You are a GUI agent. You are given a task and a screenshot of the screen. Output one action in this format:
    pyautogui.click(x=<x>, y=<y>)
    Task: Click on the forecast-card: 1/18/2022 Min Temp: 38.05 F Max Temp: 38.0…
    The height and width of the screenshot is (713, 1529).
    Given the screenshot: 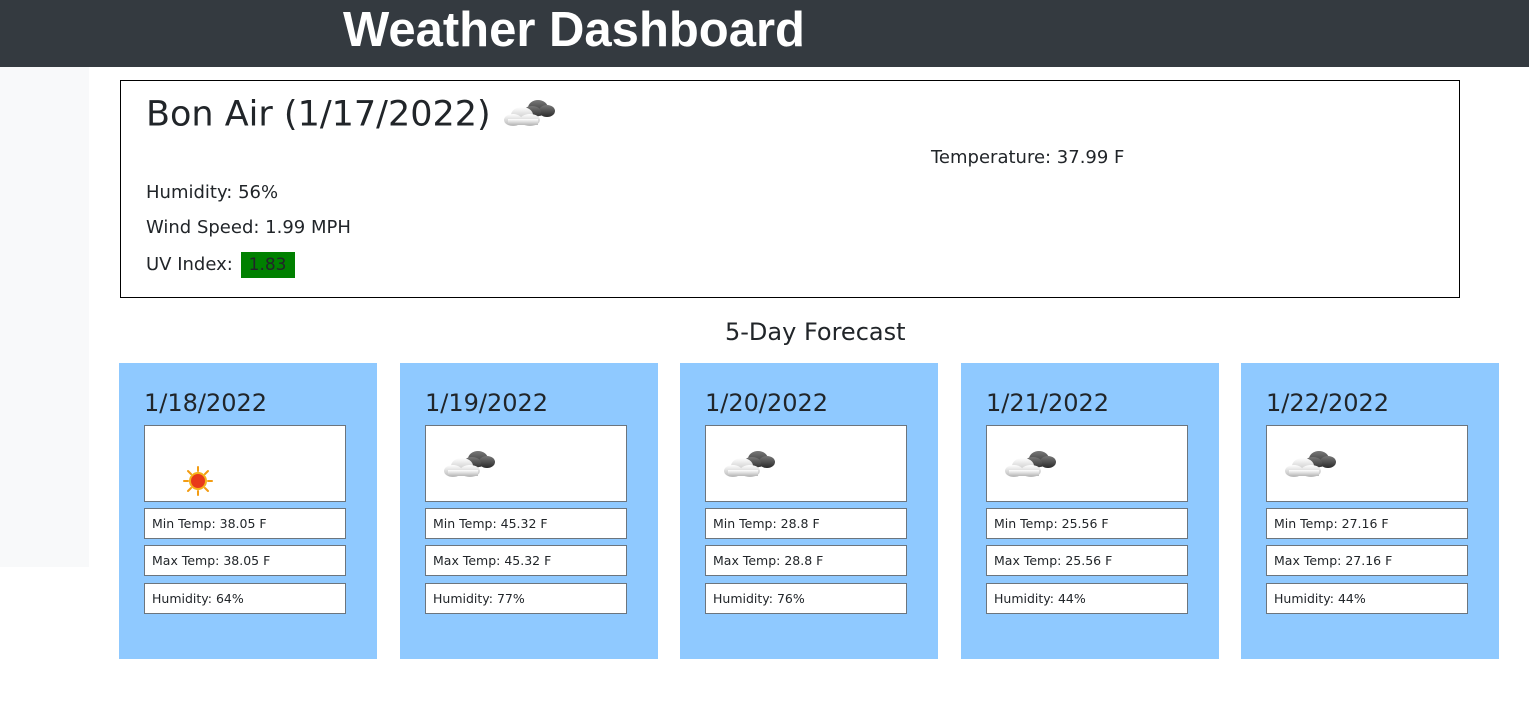 What is the action you would take?
    pyautogui.click(x=248, y=511)
    